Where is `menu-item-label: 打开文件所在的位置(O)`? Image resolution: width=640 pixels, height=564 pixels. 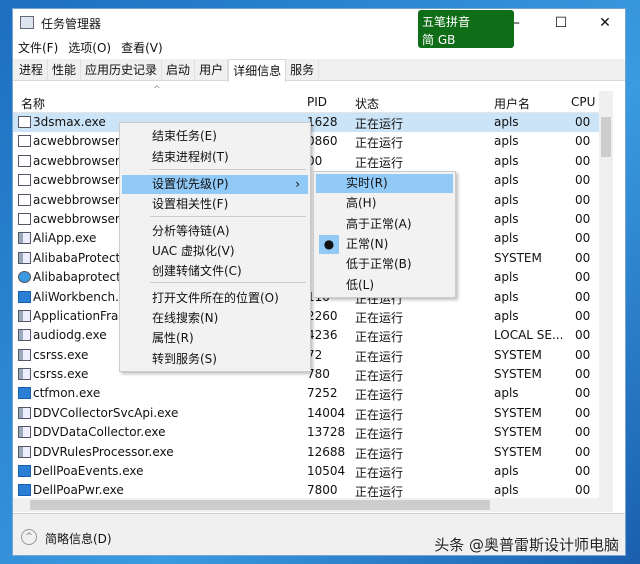
menu-item-label: 打开文件所在的位置(O) is located at coordinates (215, 298).